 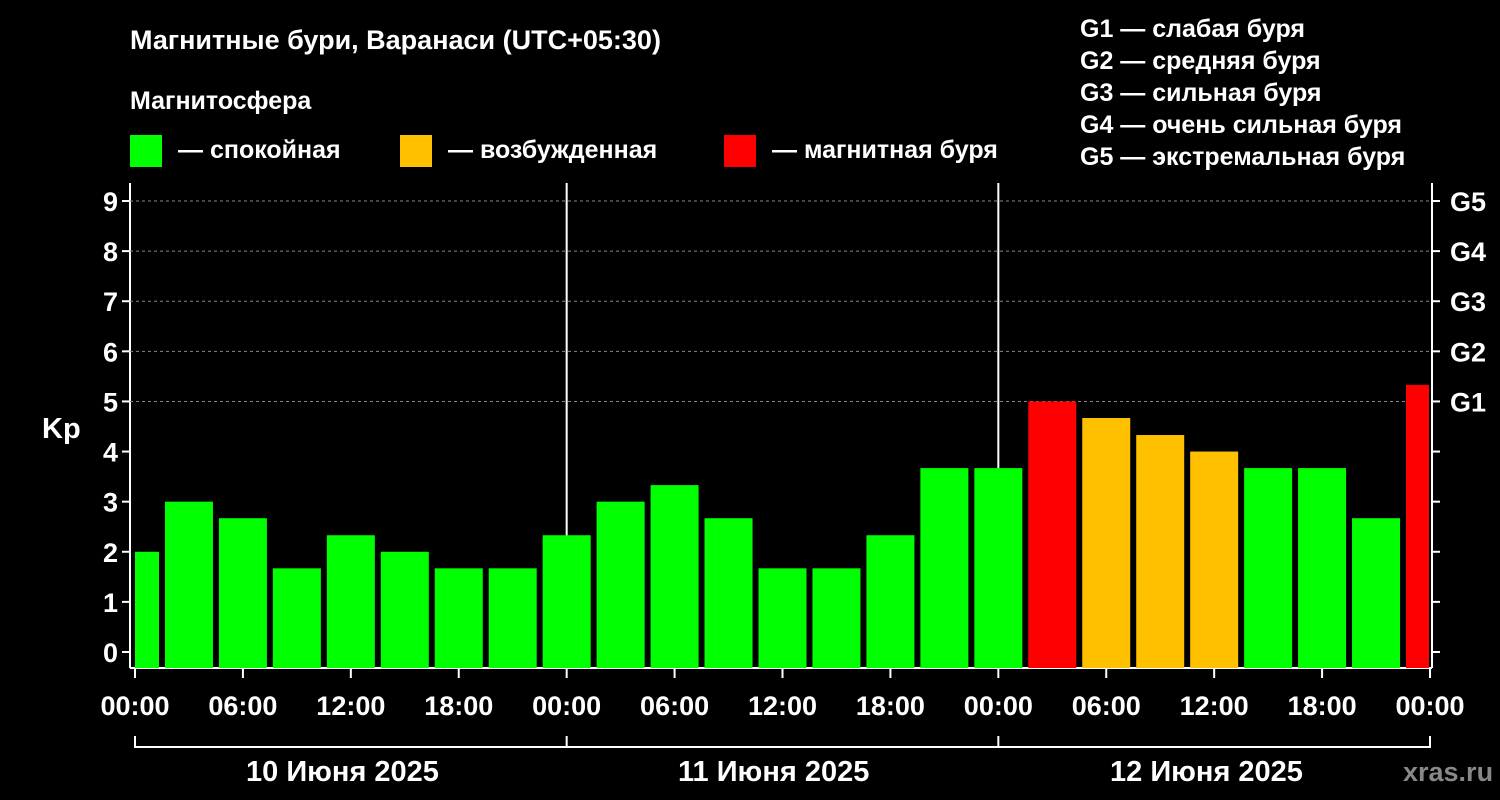 I want to click on y-axis-label: Kp, so click(x=61, y=429).